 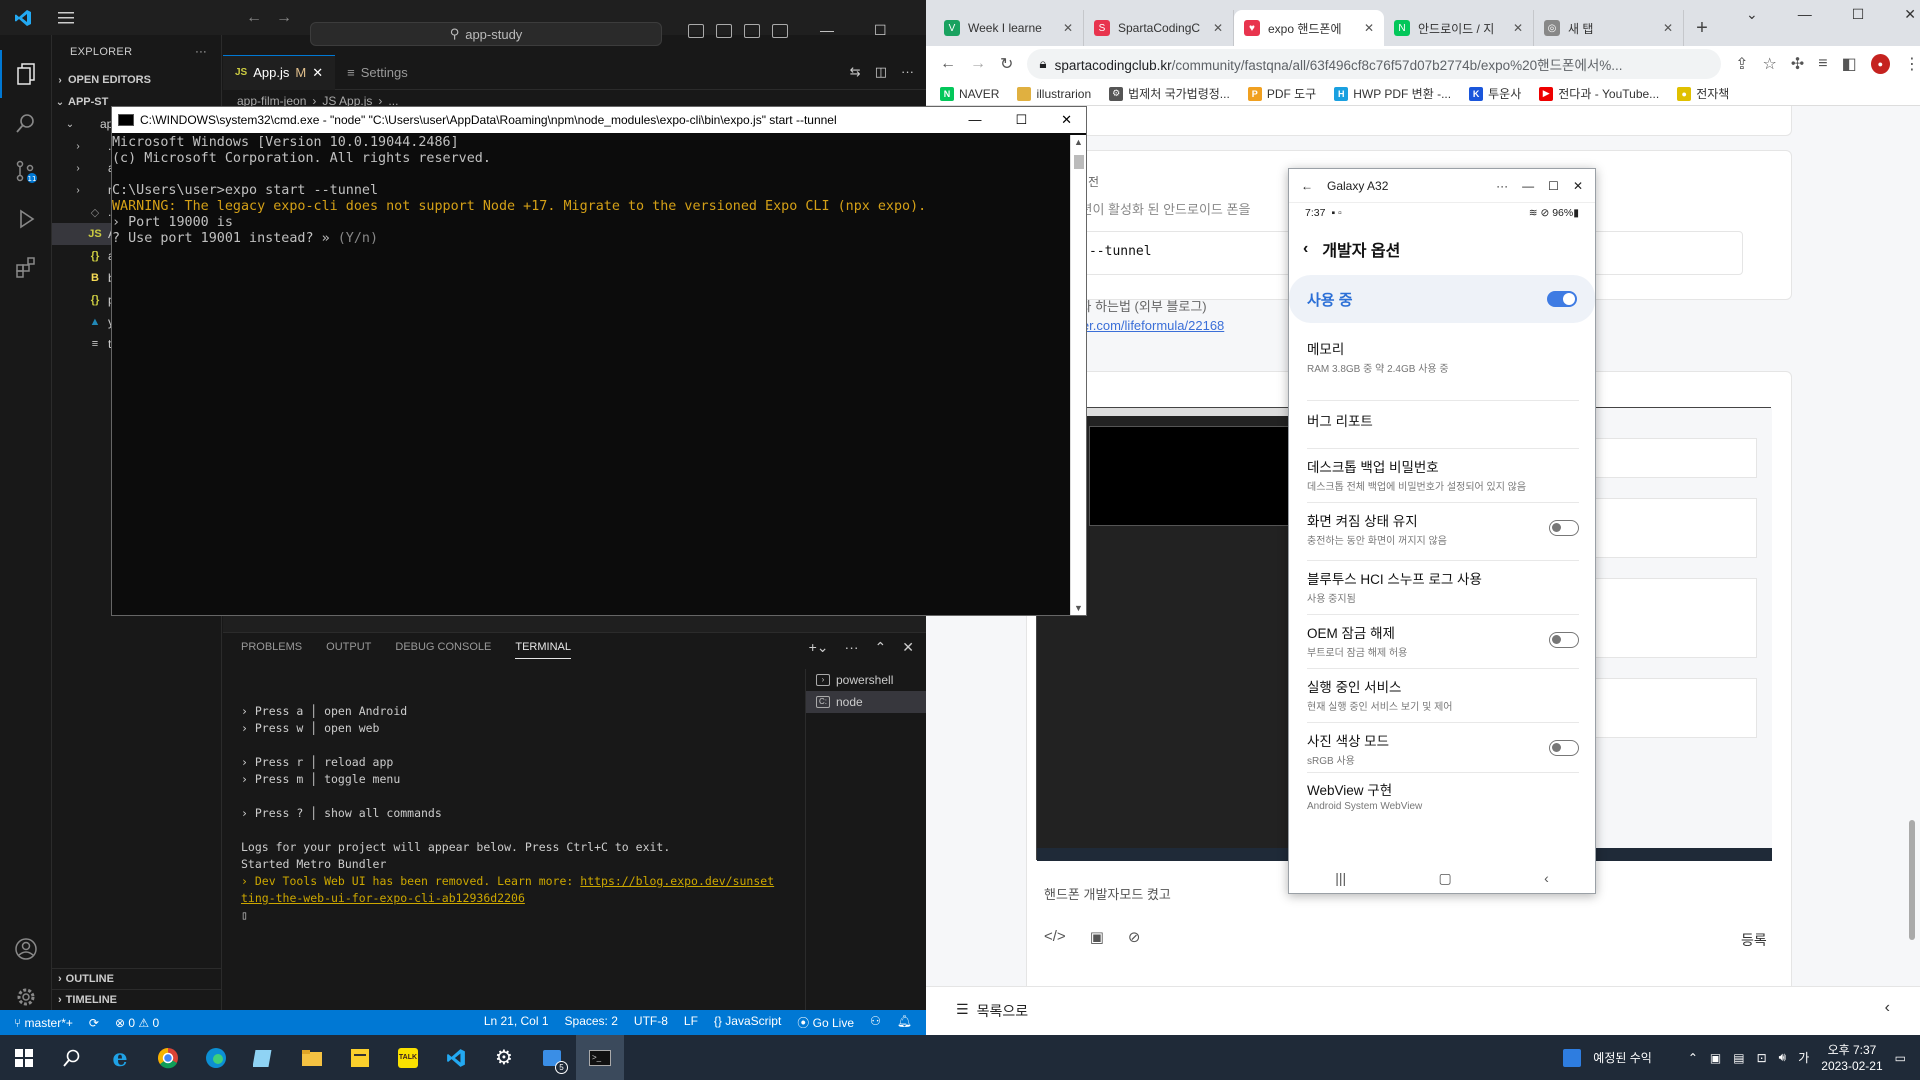 I want to click on side-panel-icon: ◧, so click(x=1849, y=64).